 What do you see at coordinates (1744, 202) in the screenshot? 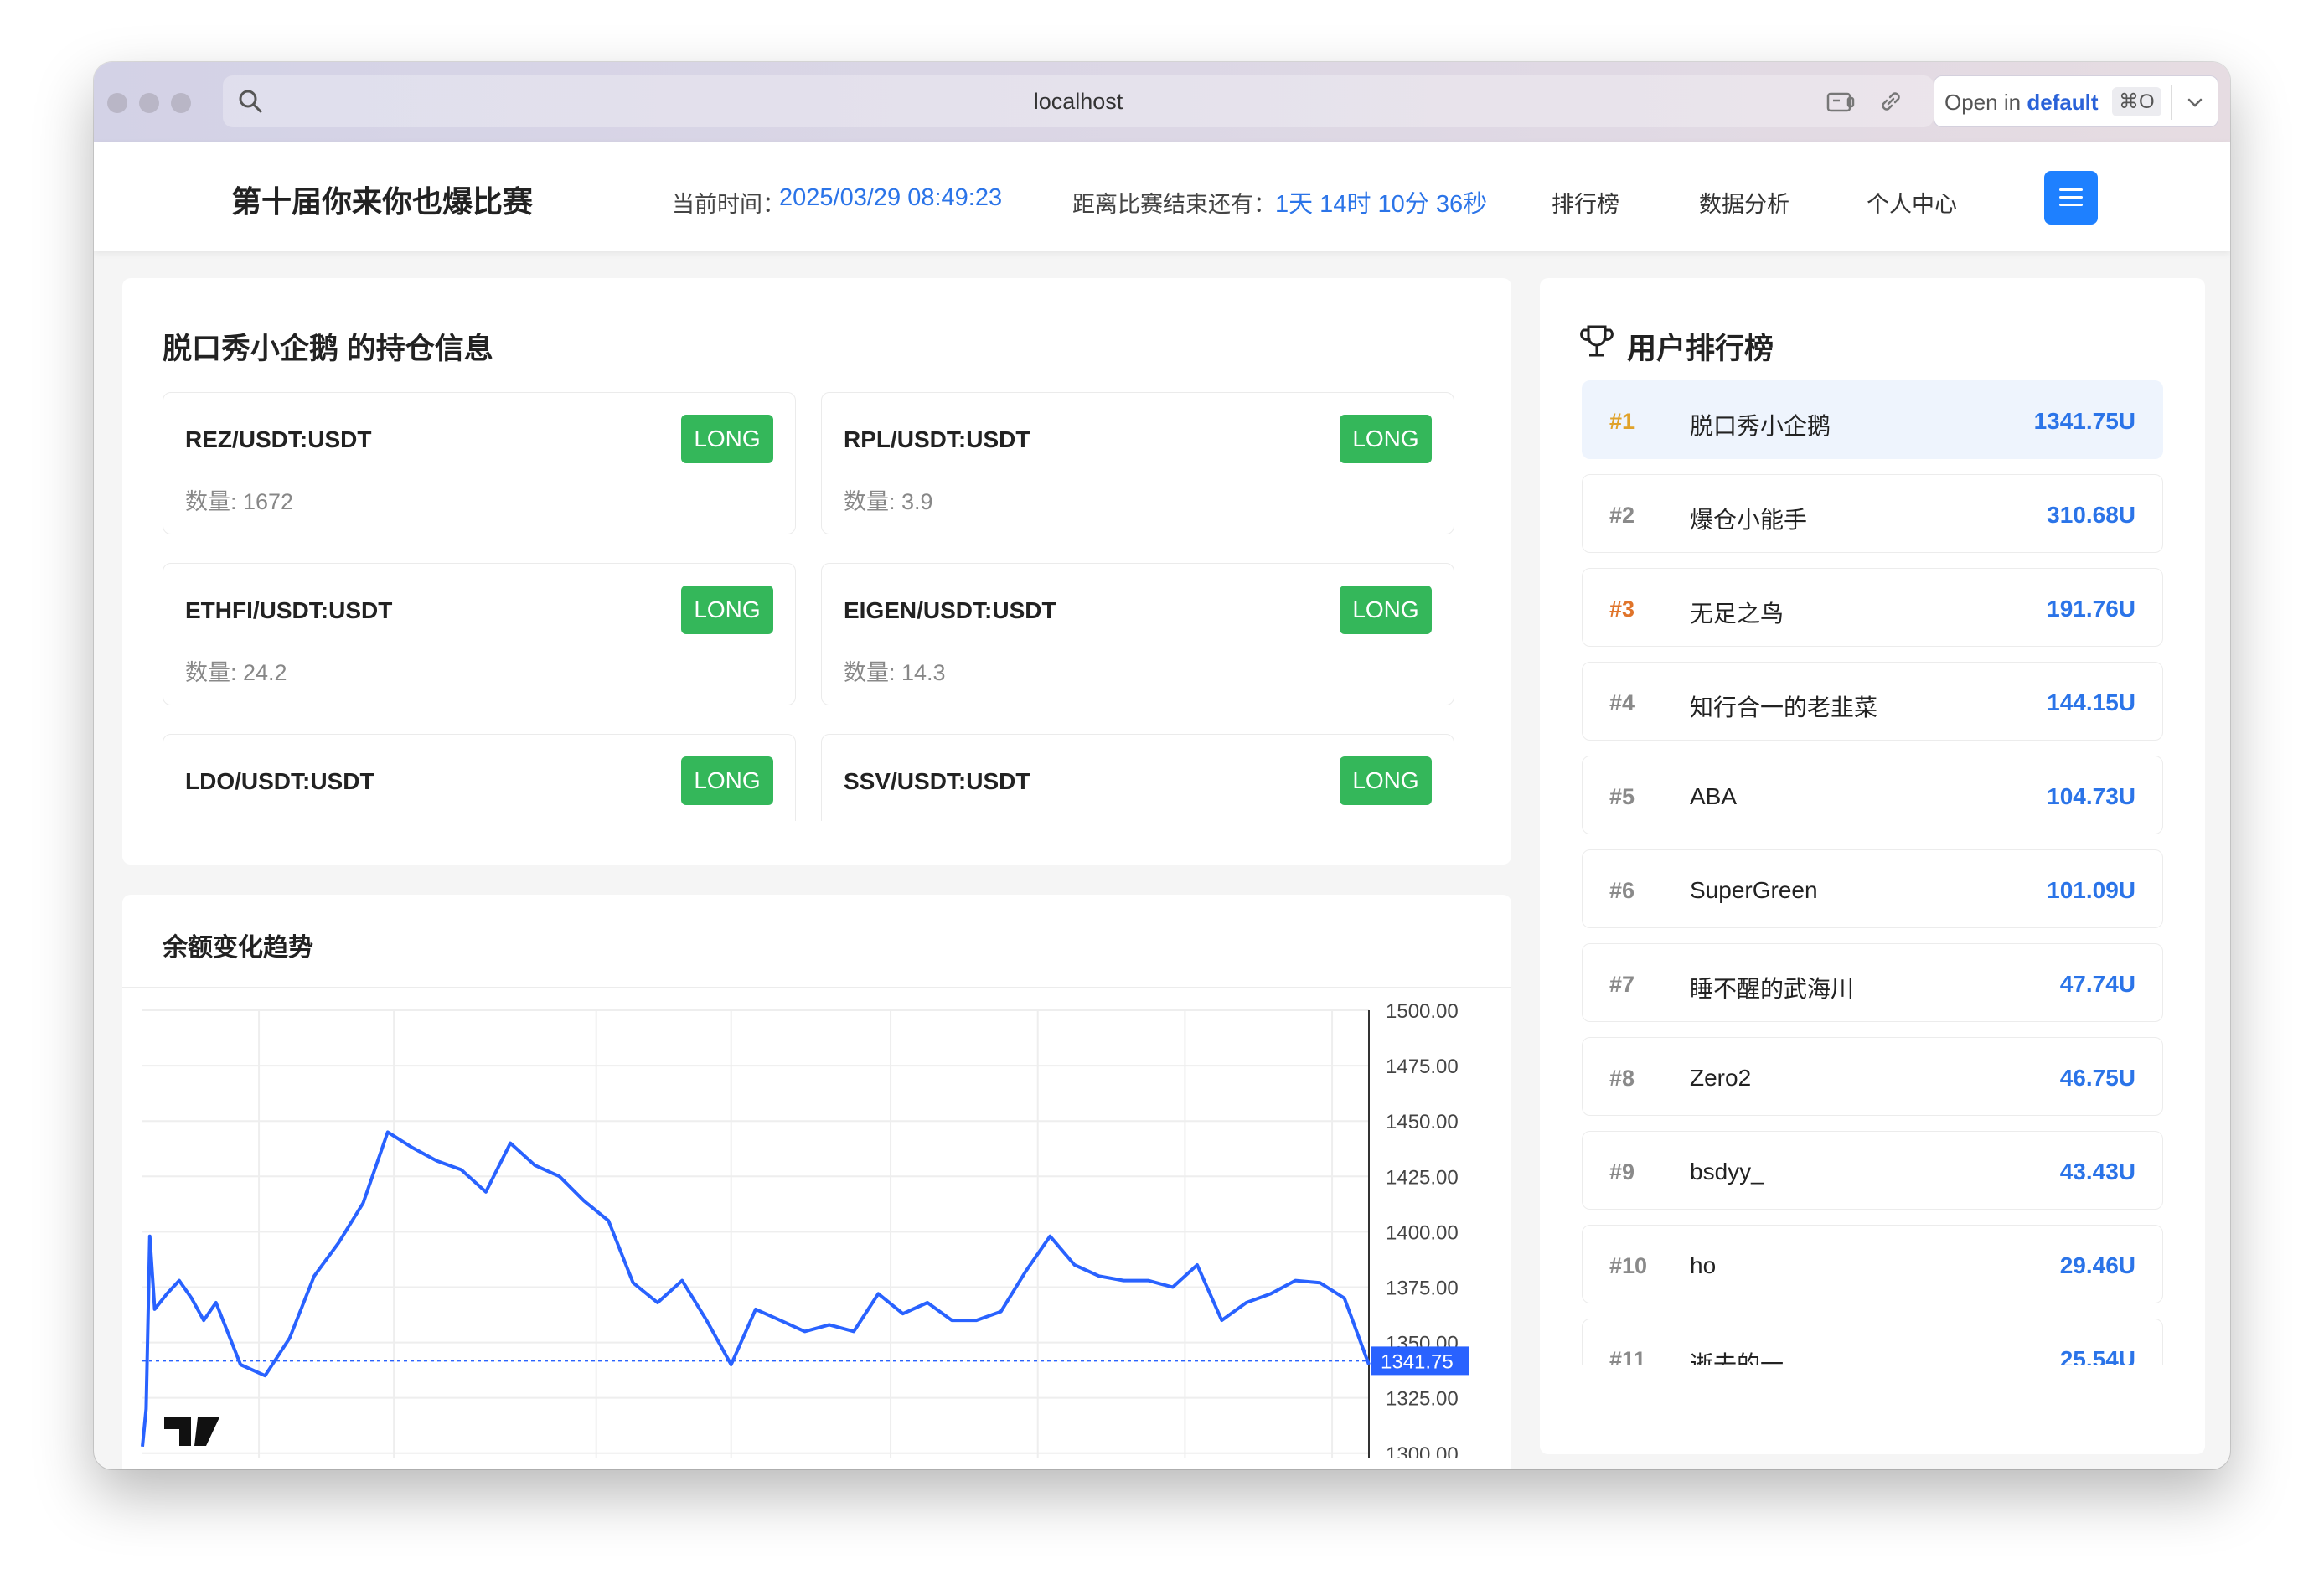
I see `nav-data-analysis: 数据分析` at bounding box center [1744, 202].